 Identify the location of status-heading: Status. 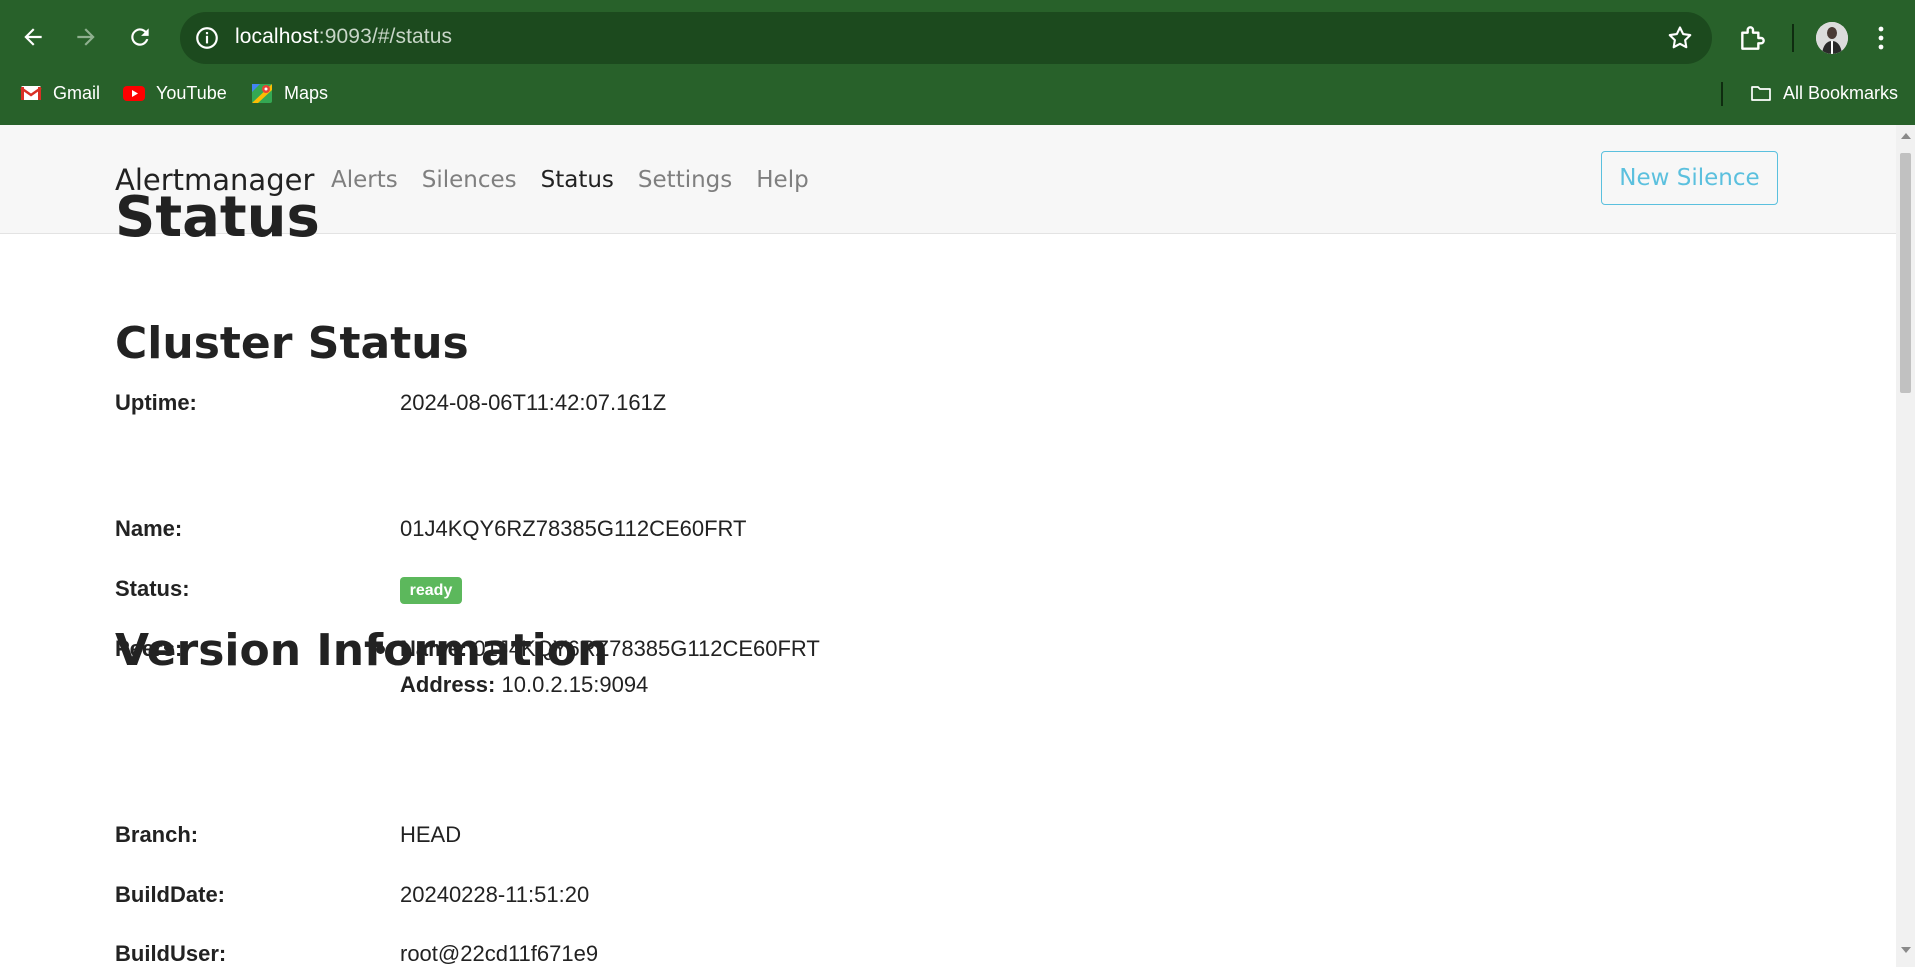
(217, 217).